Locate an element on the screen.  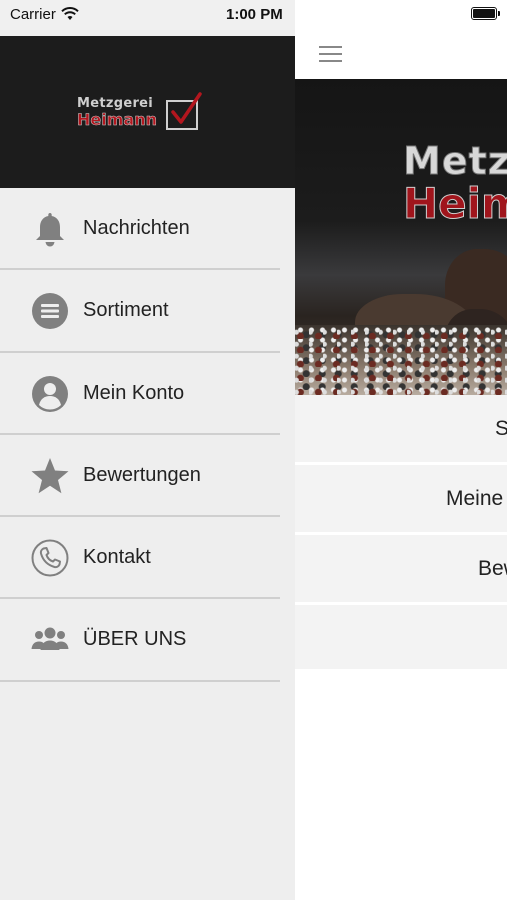
star-icon is located at coordinates (50, 475).